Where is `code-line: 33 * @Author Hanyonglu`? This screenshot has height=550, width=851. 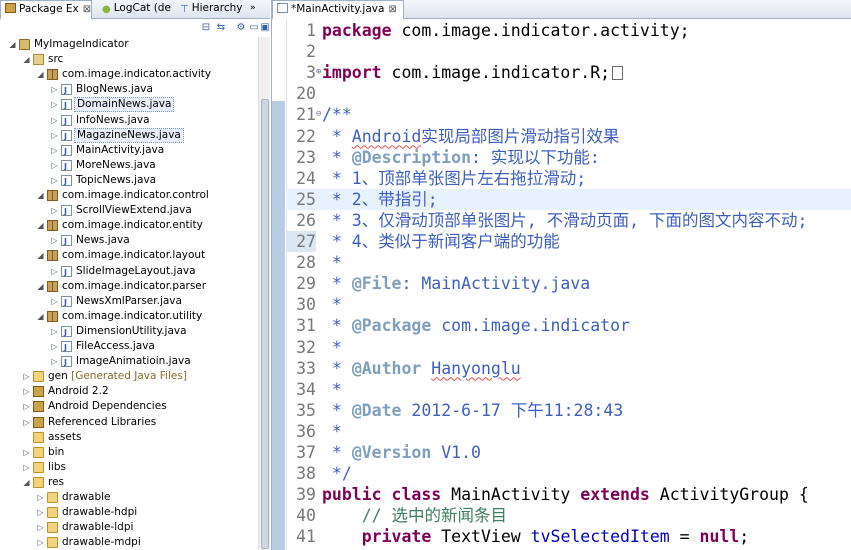
code-line: 33 * @Author Hanyonglu is located at coordinates (568, 368).